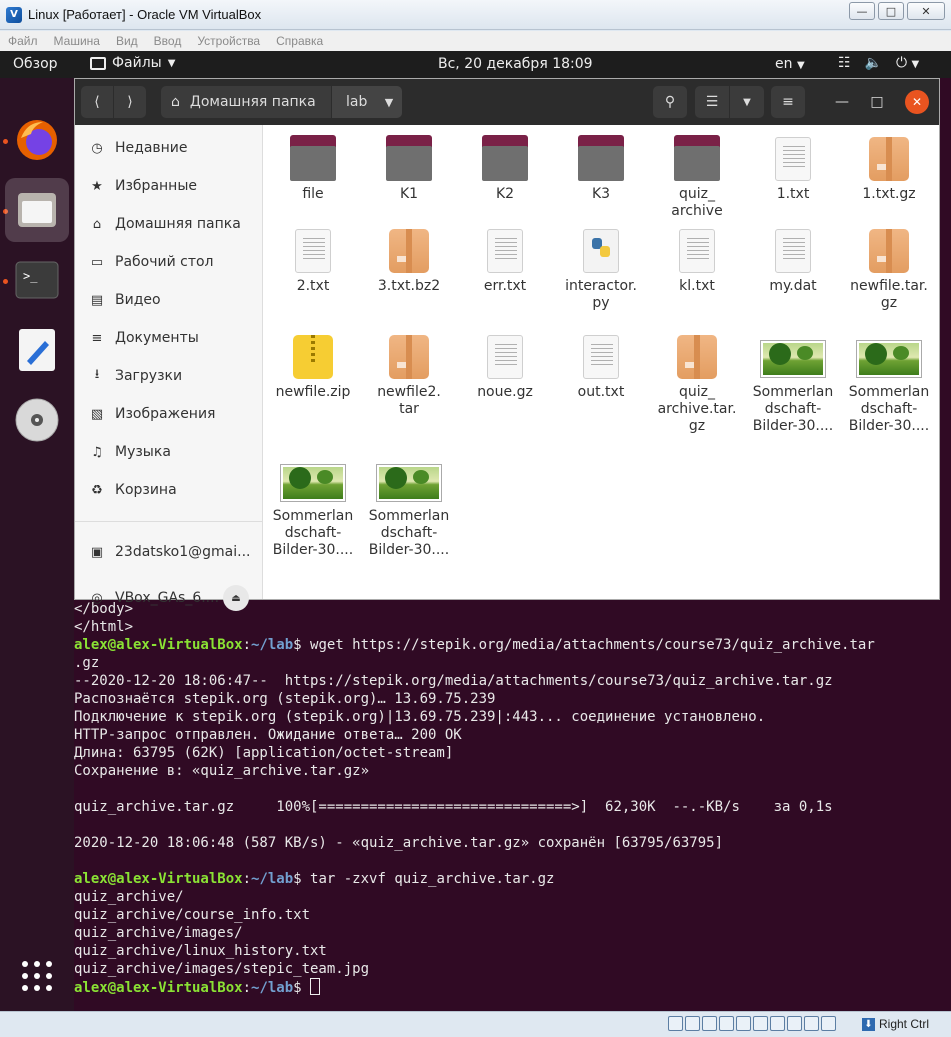 The image size is (951, 1037). I want to click on file-item: newfile.tar. gz, so click(889, 269).